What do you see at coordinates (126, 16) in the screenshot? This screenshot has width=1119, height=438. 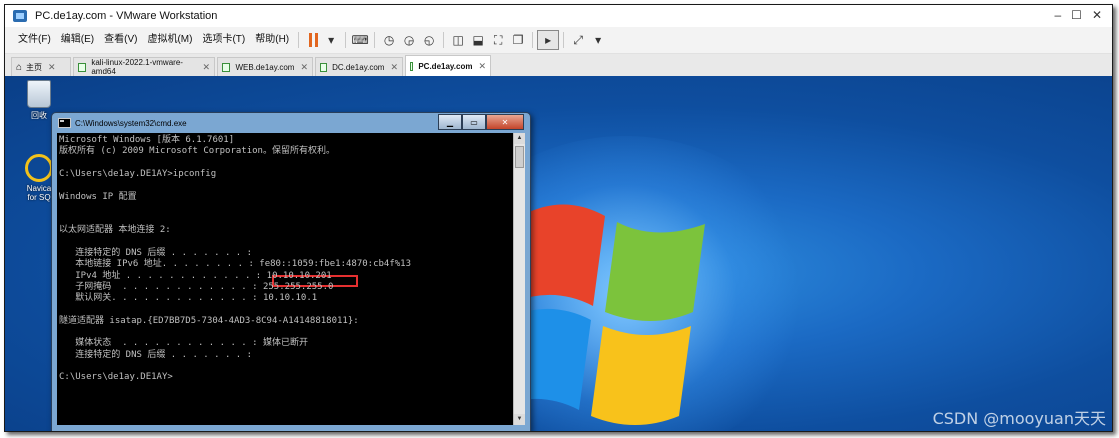 I see `window-title: PC.de1ay.com - VMware Workstation` at bounding box center [126, 16].